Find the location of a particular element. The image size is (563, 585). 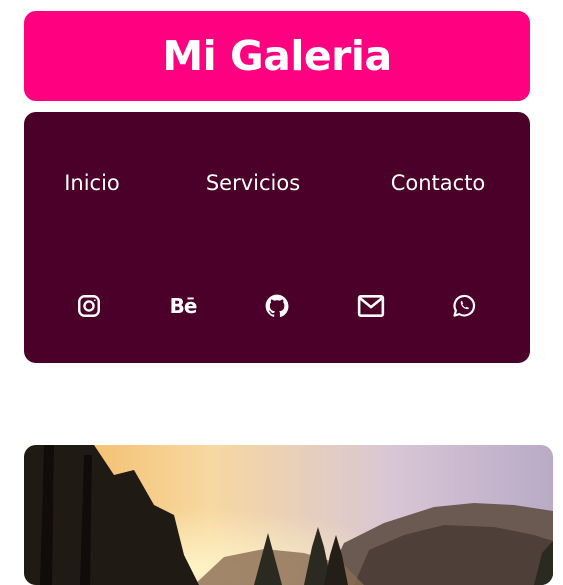

github-icon is located at coordinates (277, 306).